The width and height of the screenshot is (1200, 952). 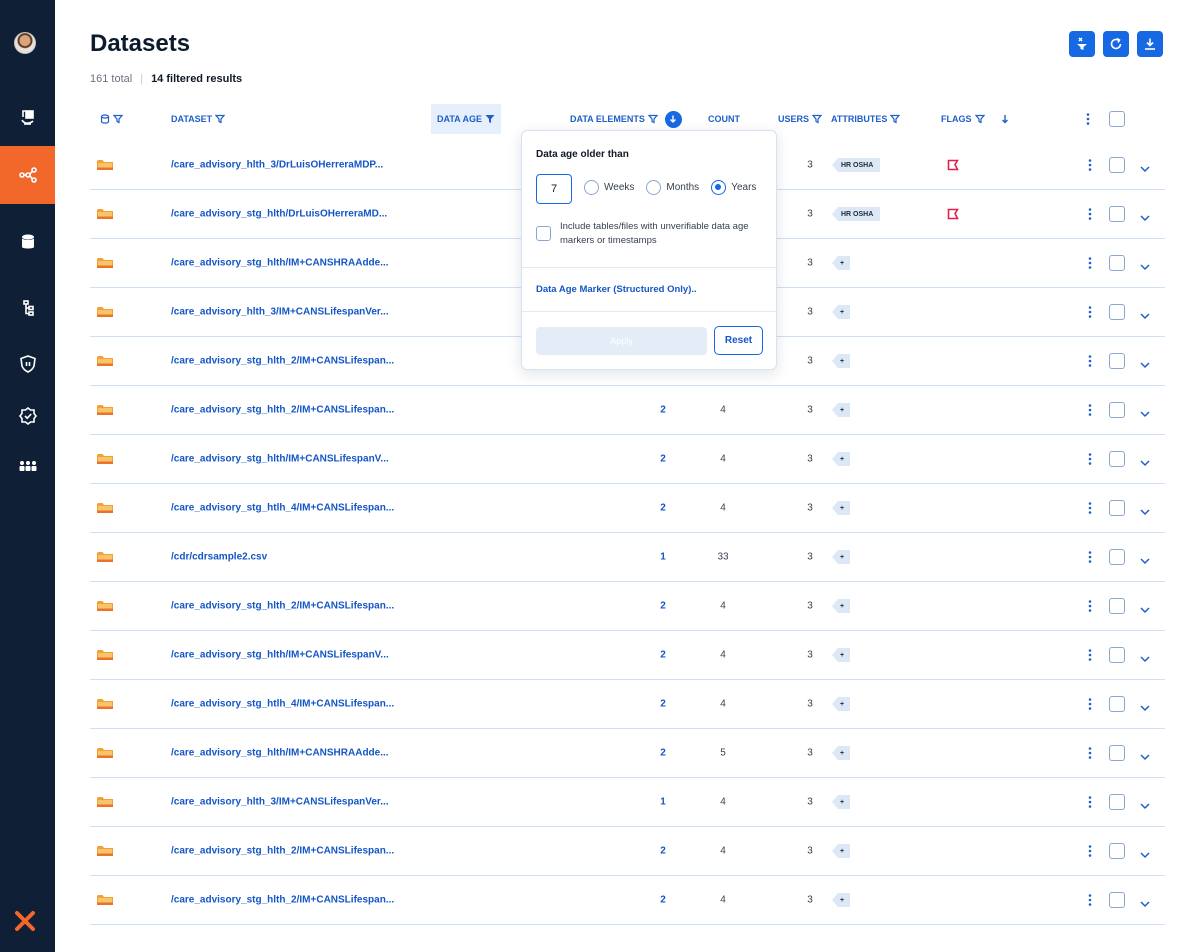 What do you see at coordinates (543, 233) in the screenshot?
I see `include-unverifiable-checkbox` at bounding box center [543, 233].